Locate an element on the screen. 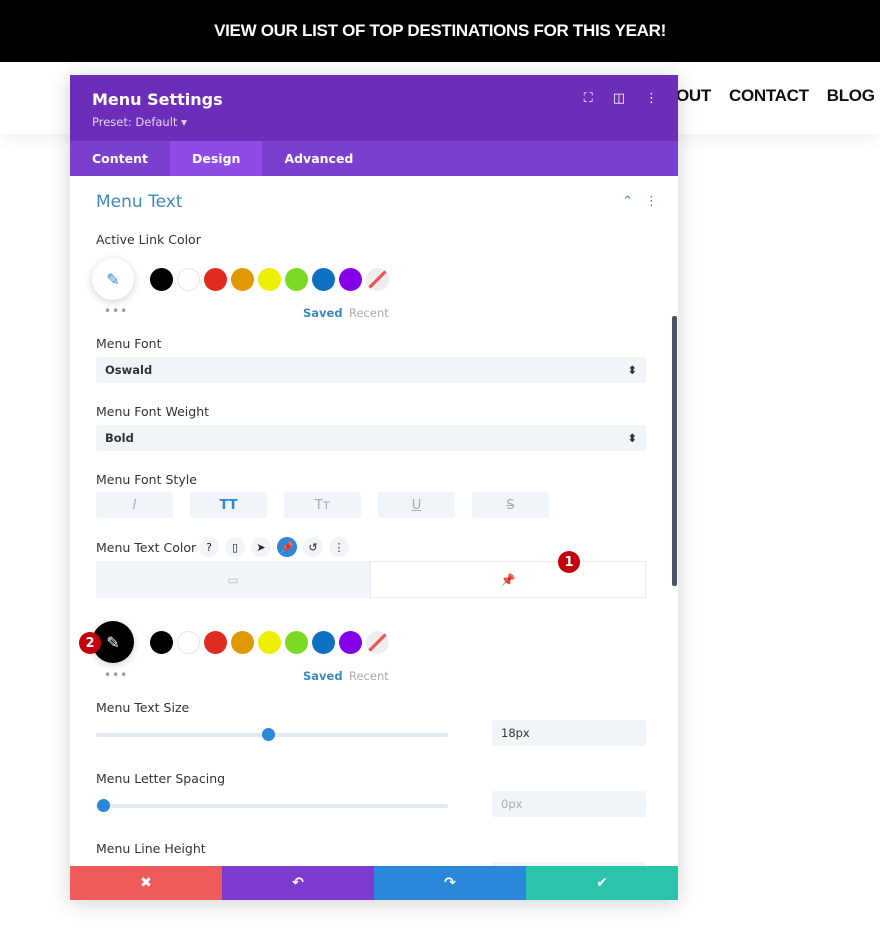 This screenshot has height=944, width=880. menu-text-size-label: Menu Text Size is located at coordinates (143, 707).